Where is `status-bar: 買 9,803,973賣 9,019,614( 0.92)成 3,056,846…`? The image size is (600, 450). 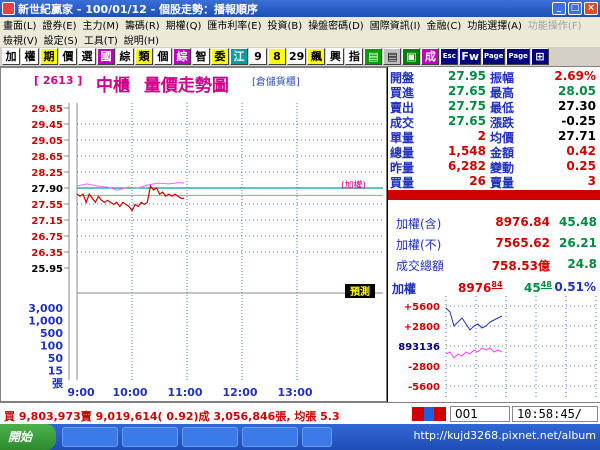 status-bar: 買 9,803,973賣 9,019,614( 0.92)成 3,056,846… is located at coordinates (300, 413).